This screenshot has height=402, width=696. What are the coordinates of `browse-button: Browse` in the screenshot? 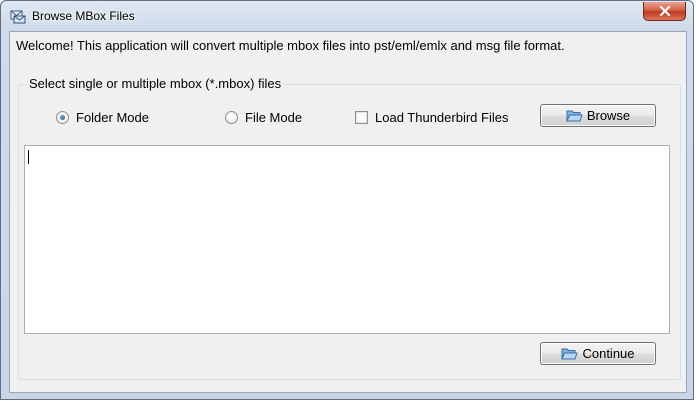 It's located at (598, 115).